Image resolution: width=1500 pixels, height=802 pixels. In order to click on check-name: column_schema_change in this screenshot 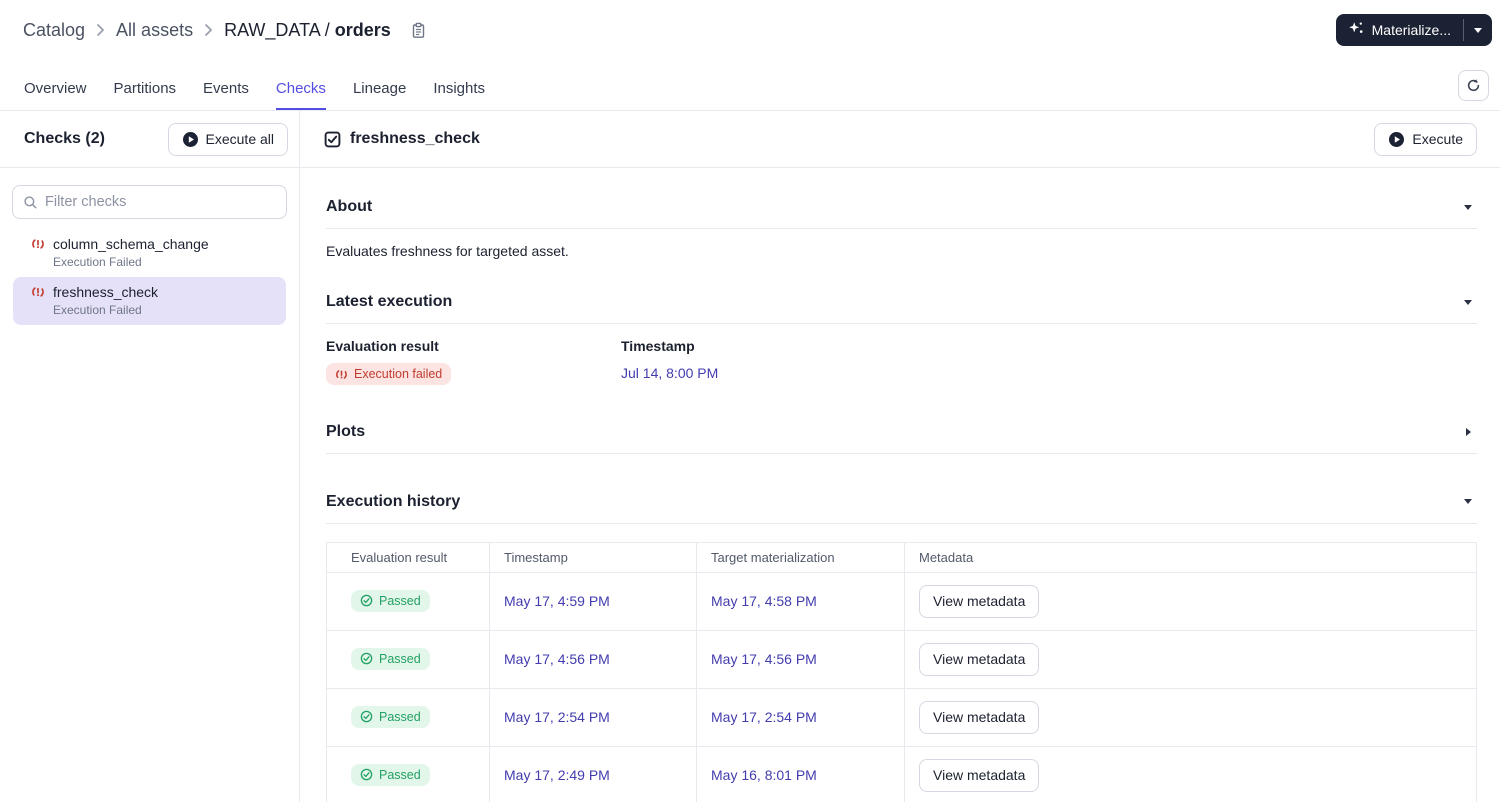, I will do `click(131, 244)`.